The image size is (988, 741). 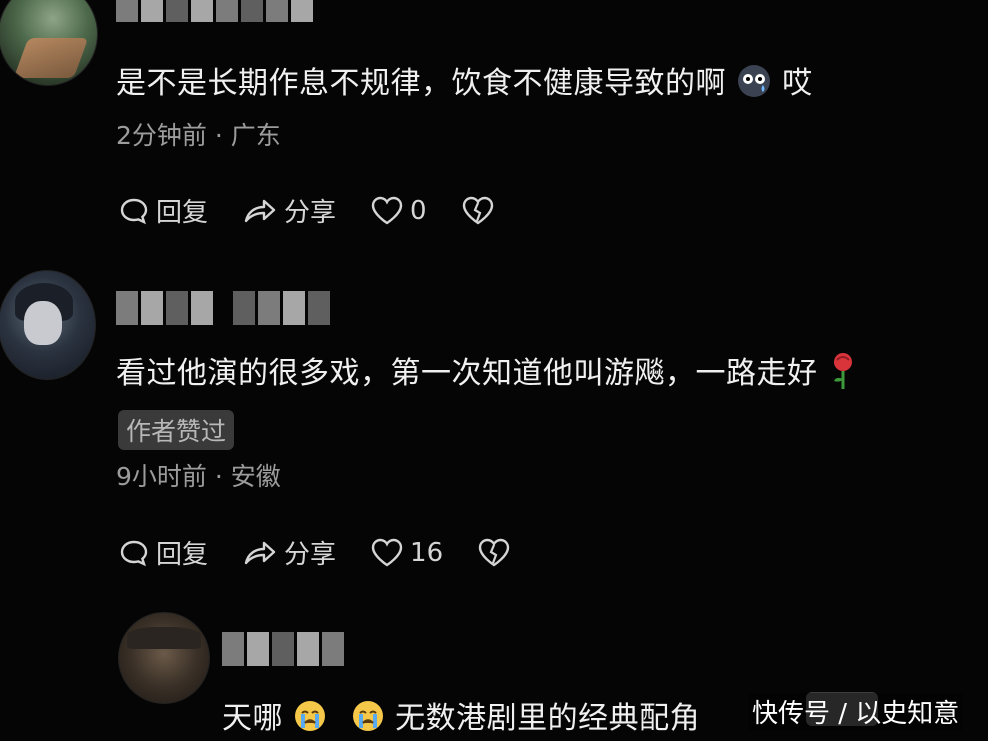 I want to click on comment-meta: 9小时前 · 安徽, so click(x=198, y=476).